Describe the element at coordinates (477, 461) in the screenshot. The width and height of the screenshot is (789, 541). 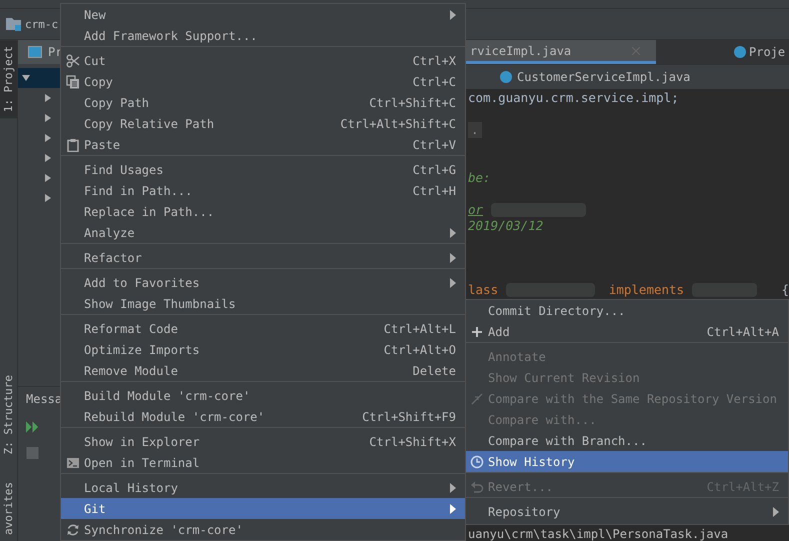
I see `clock-icon` at that location.